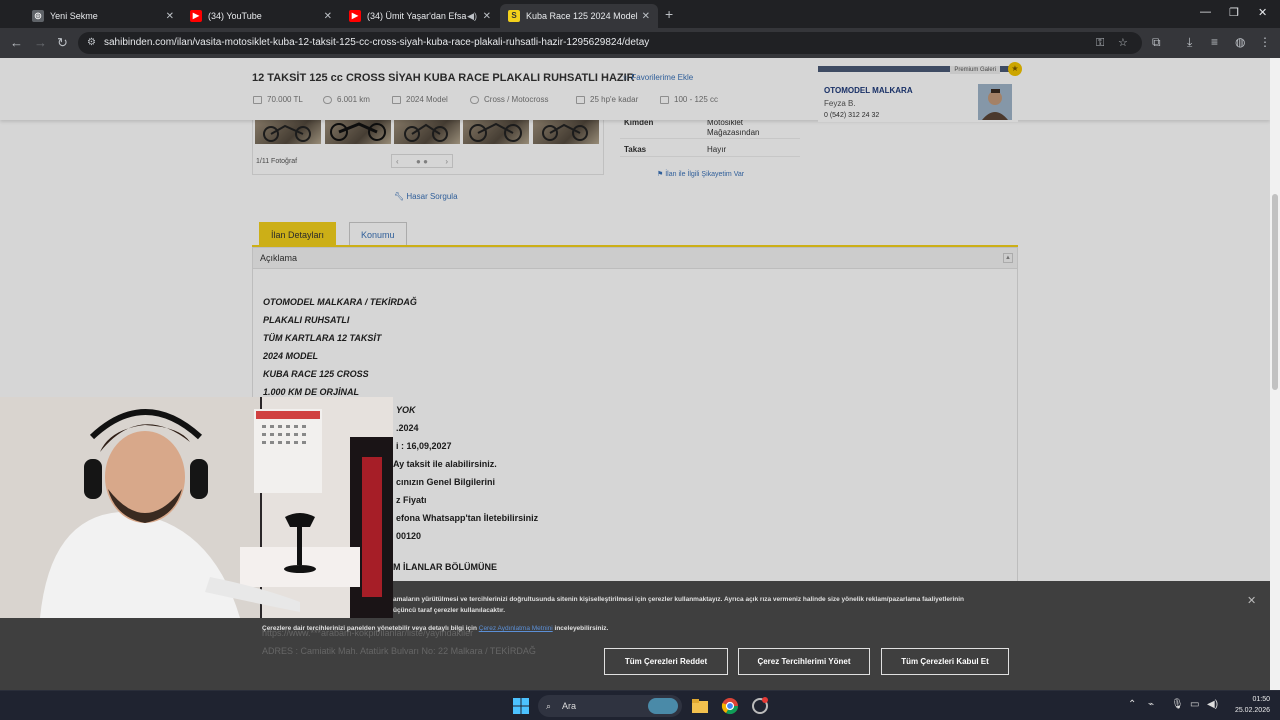  I want to click on description-line: cınızın Genel Bilgilerini, so click(446, 482).